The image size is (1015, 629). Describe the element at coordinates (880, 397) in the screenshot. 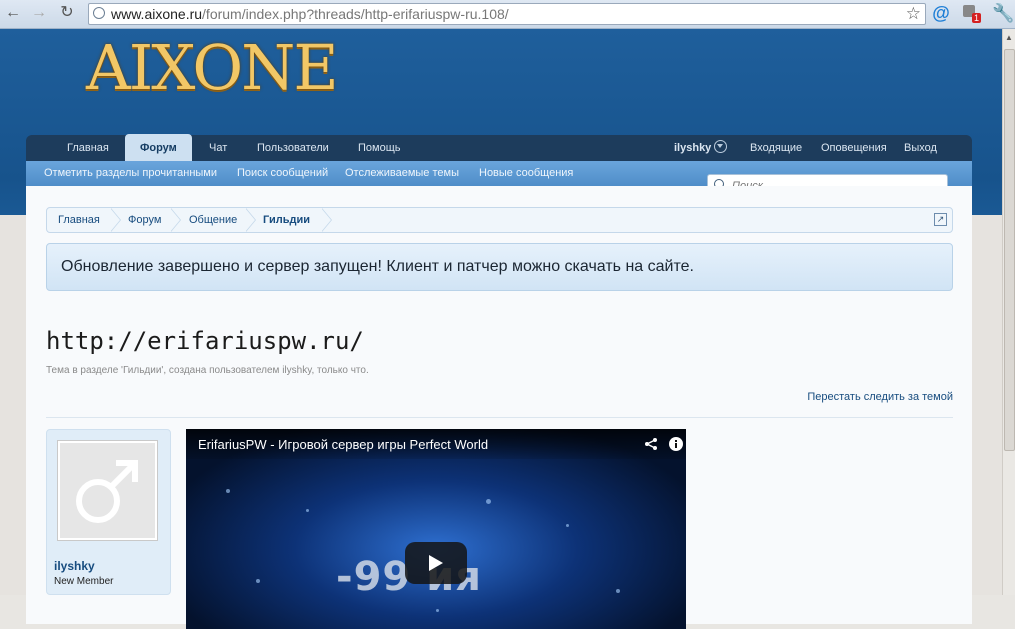

I see `unwatch-thread-link: Перестать следить за темой` at that location.